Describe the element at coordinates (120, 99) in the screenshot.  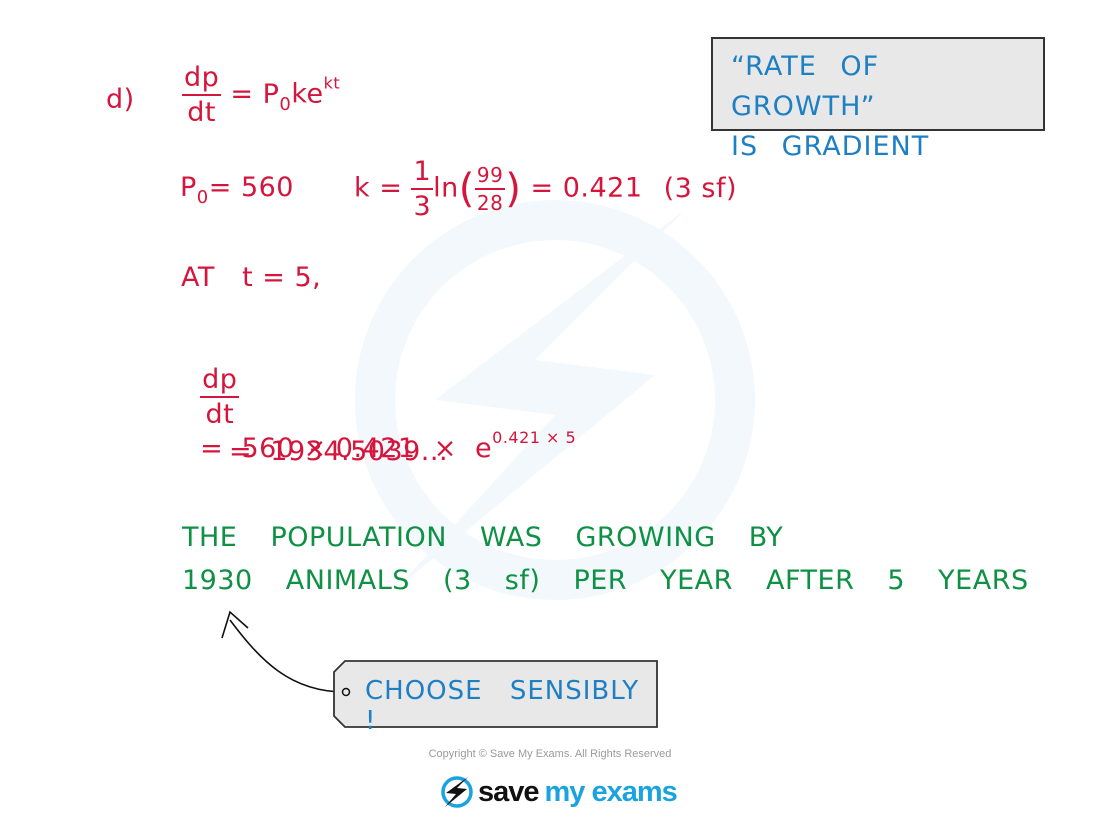
I see `part-label: d)` at that location.